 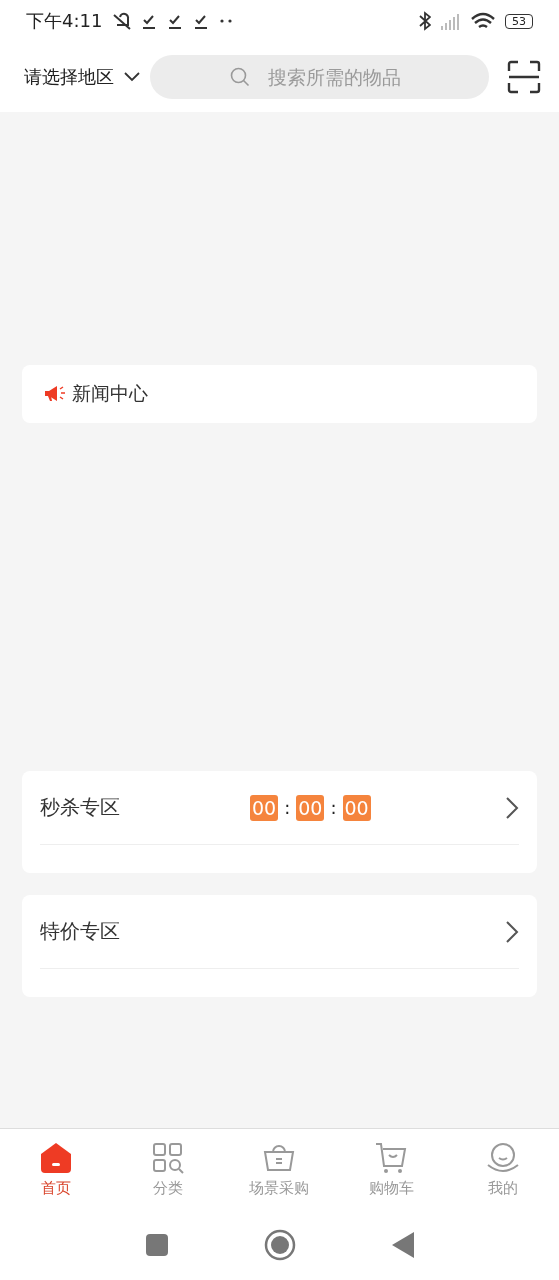 I want to click on home-icon, so click(x=55, y=1158).